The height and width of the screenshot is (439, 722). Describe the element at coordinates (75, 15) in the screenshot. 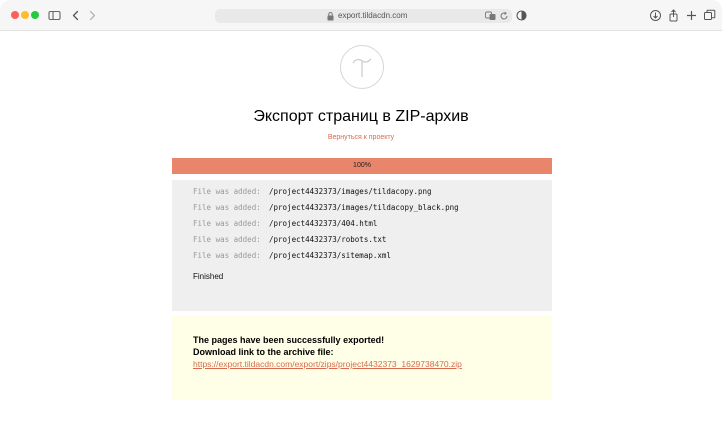

I see `back-icon` at that location.